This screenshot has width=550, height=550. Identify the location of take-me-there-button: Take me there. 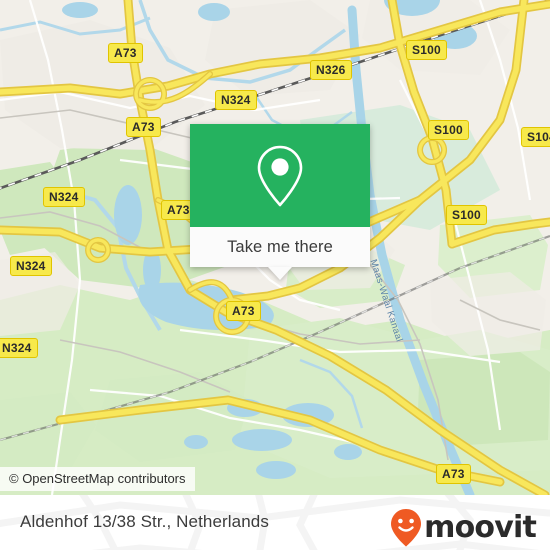
(280, 253).